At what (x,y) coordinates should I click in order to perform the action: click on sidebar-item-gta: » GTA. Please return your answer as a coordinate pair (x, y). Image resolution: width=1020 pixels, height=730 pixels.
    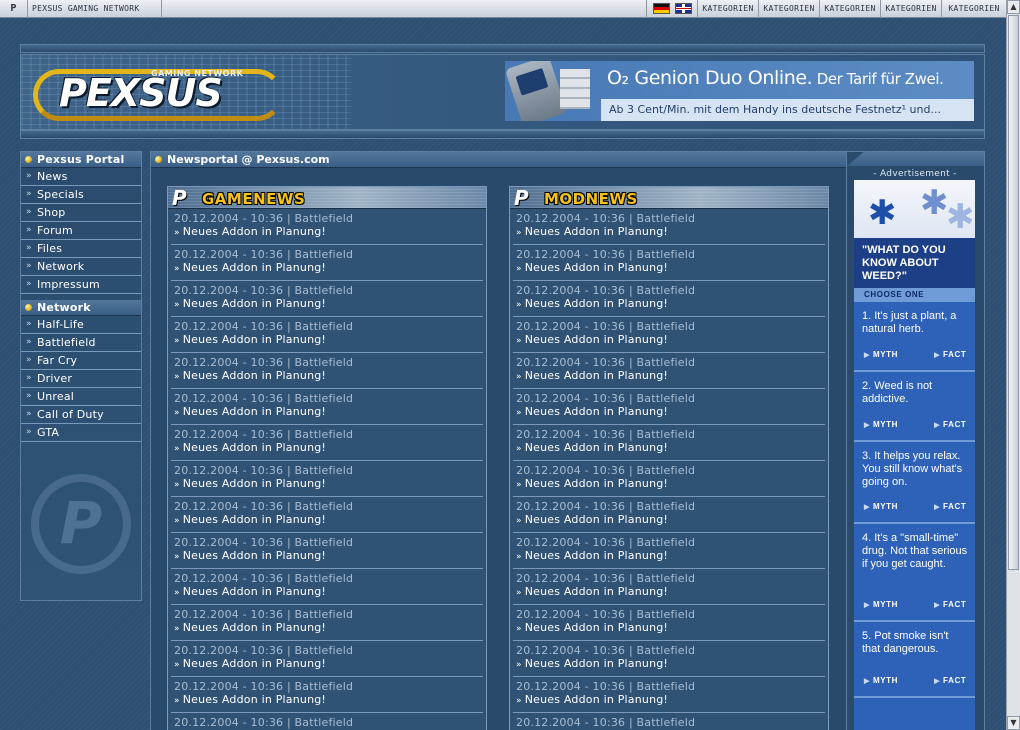
    Looking at the image, I should click on (81, 433).